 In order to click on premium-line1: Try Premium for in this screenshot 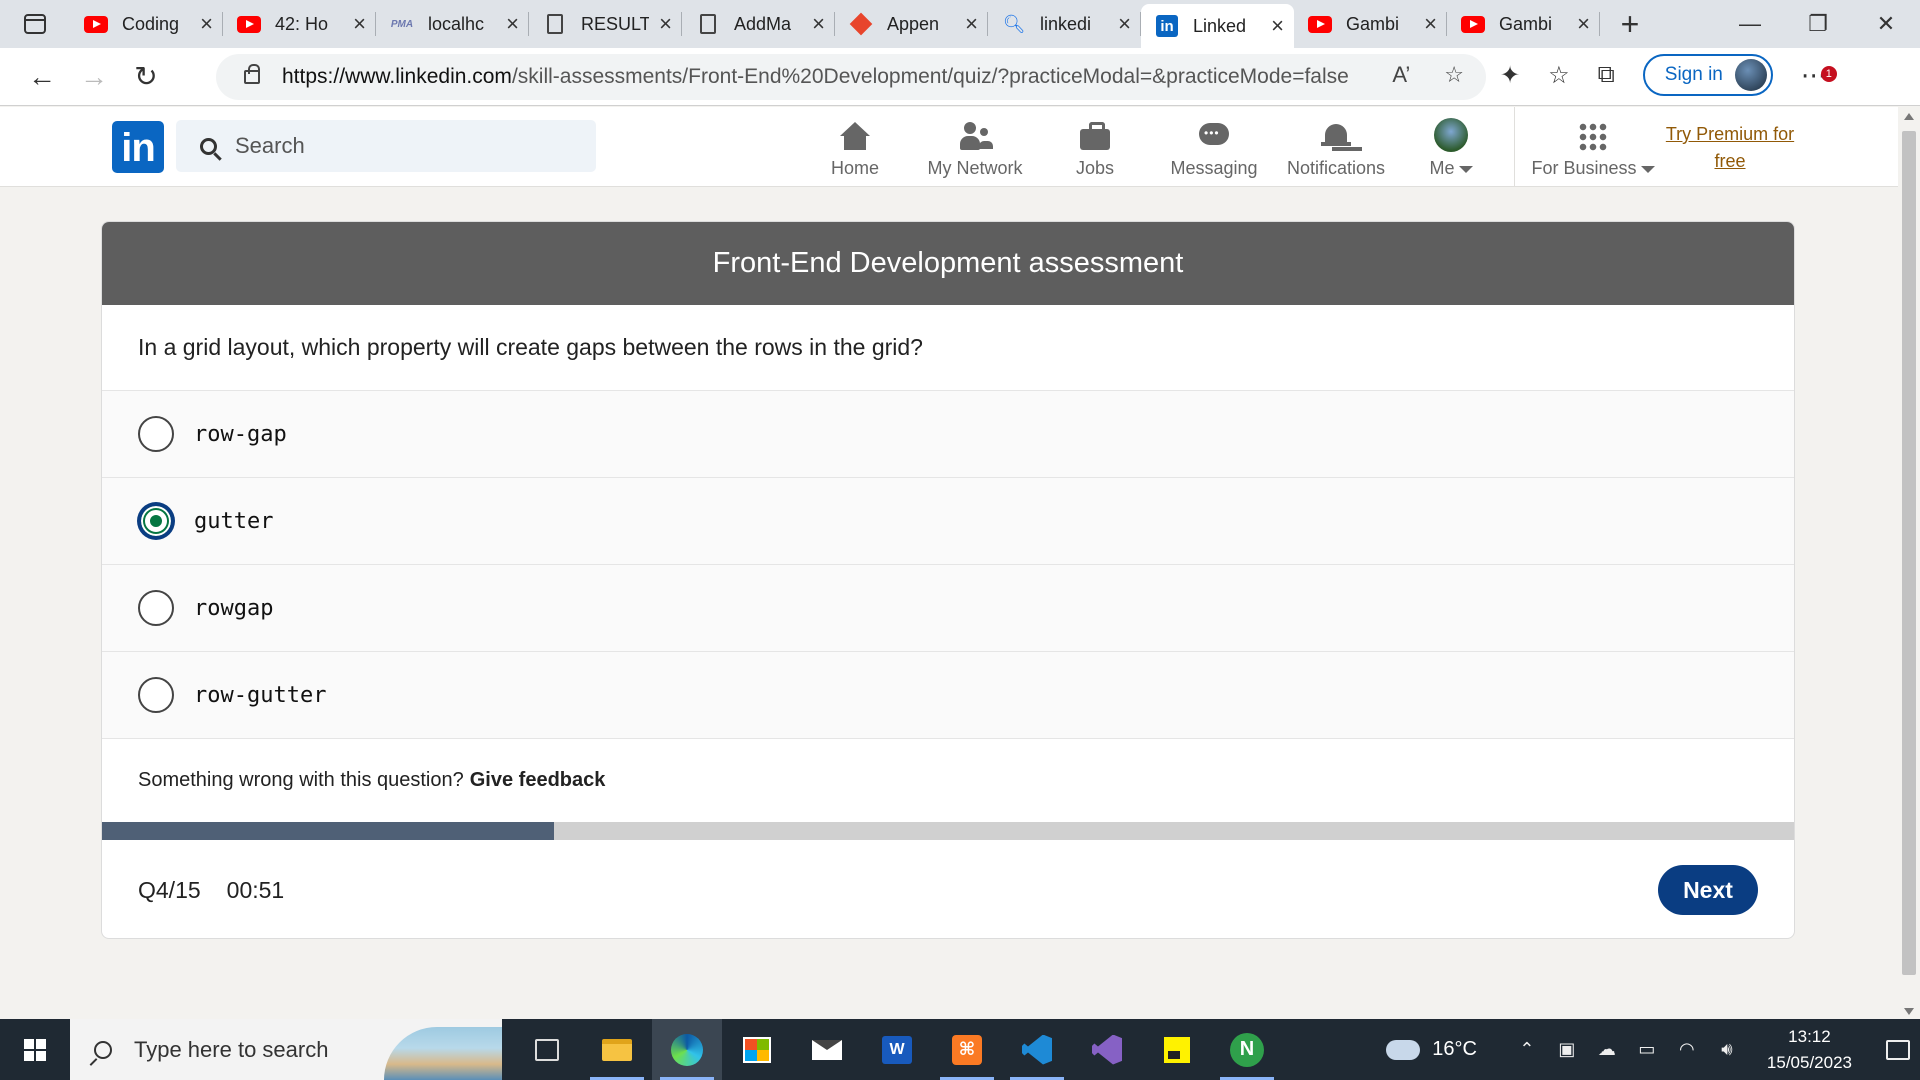, I will do `click(1730, 134)`.